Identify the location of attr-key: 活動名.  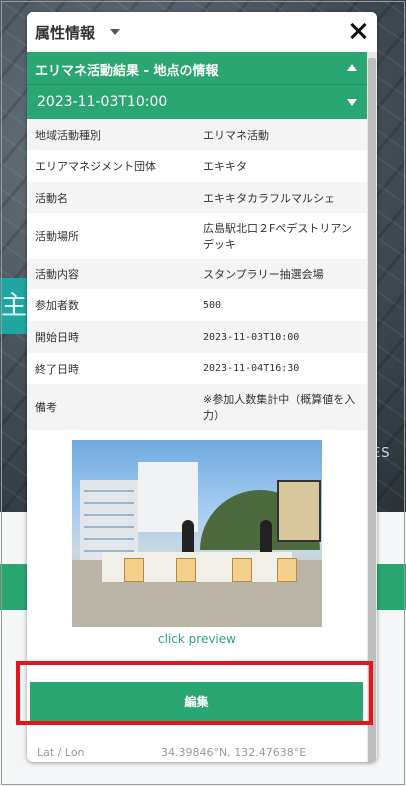
(51, 198).